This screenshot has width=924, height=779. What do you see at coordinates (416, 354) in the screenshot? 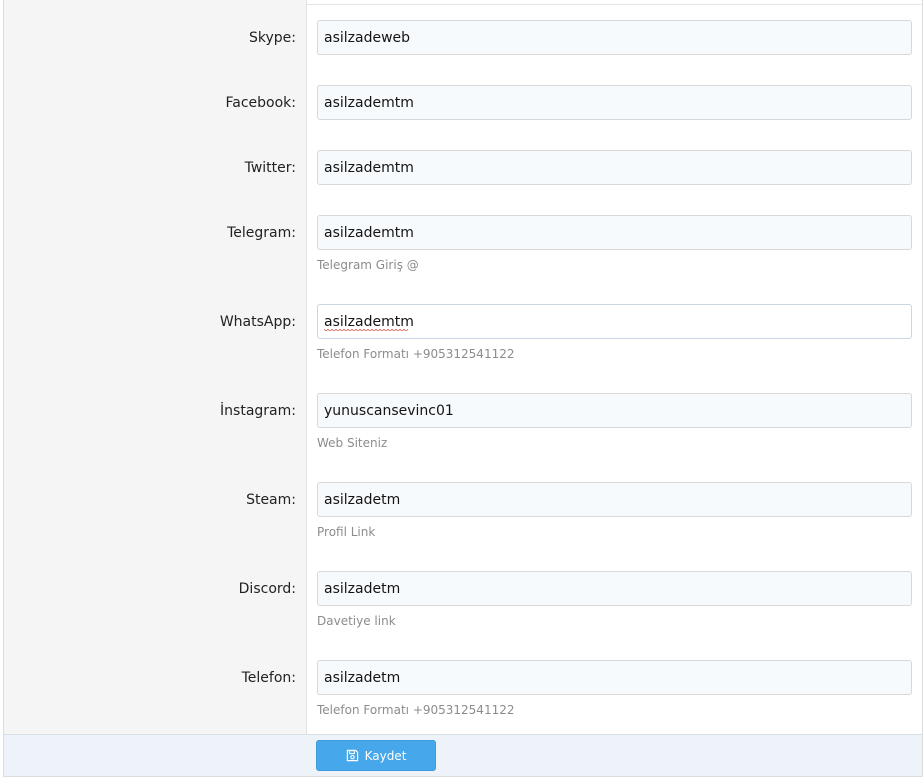
I see `whatsapp-hint: Telefon Formatı +905312541122` at bounding box center [416, 354].